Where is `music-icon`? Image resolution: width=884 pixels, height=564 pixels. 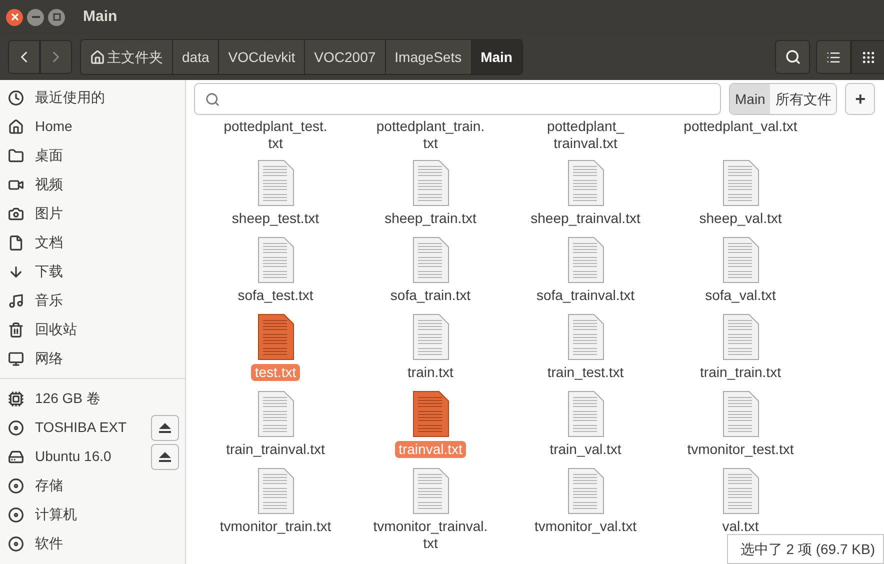
music-icon is located at coordinates (16, 300).